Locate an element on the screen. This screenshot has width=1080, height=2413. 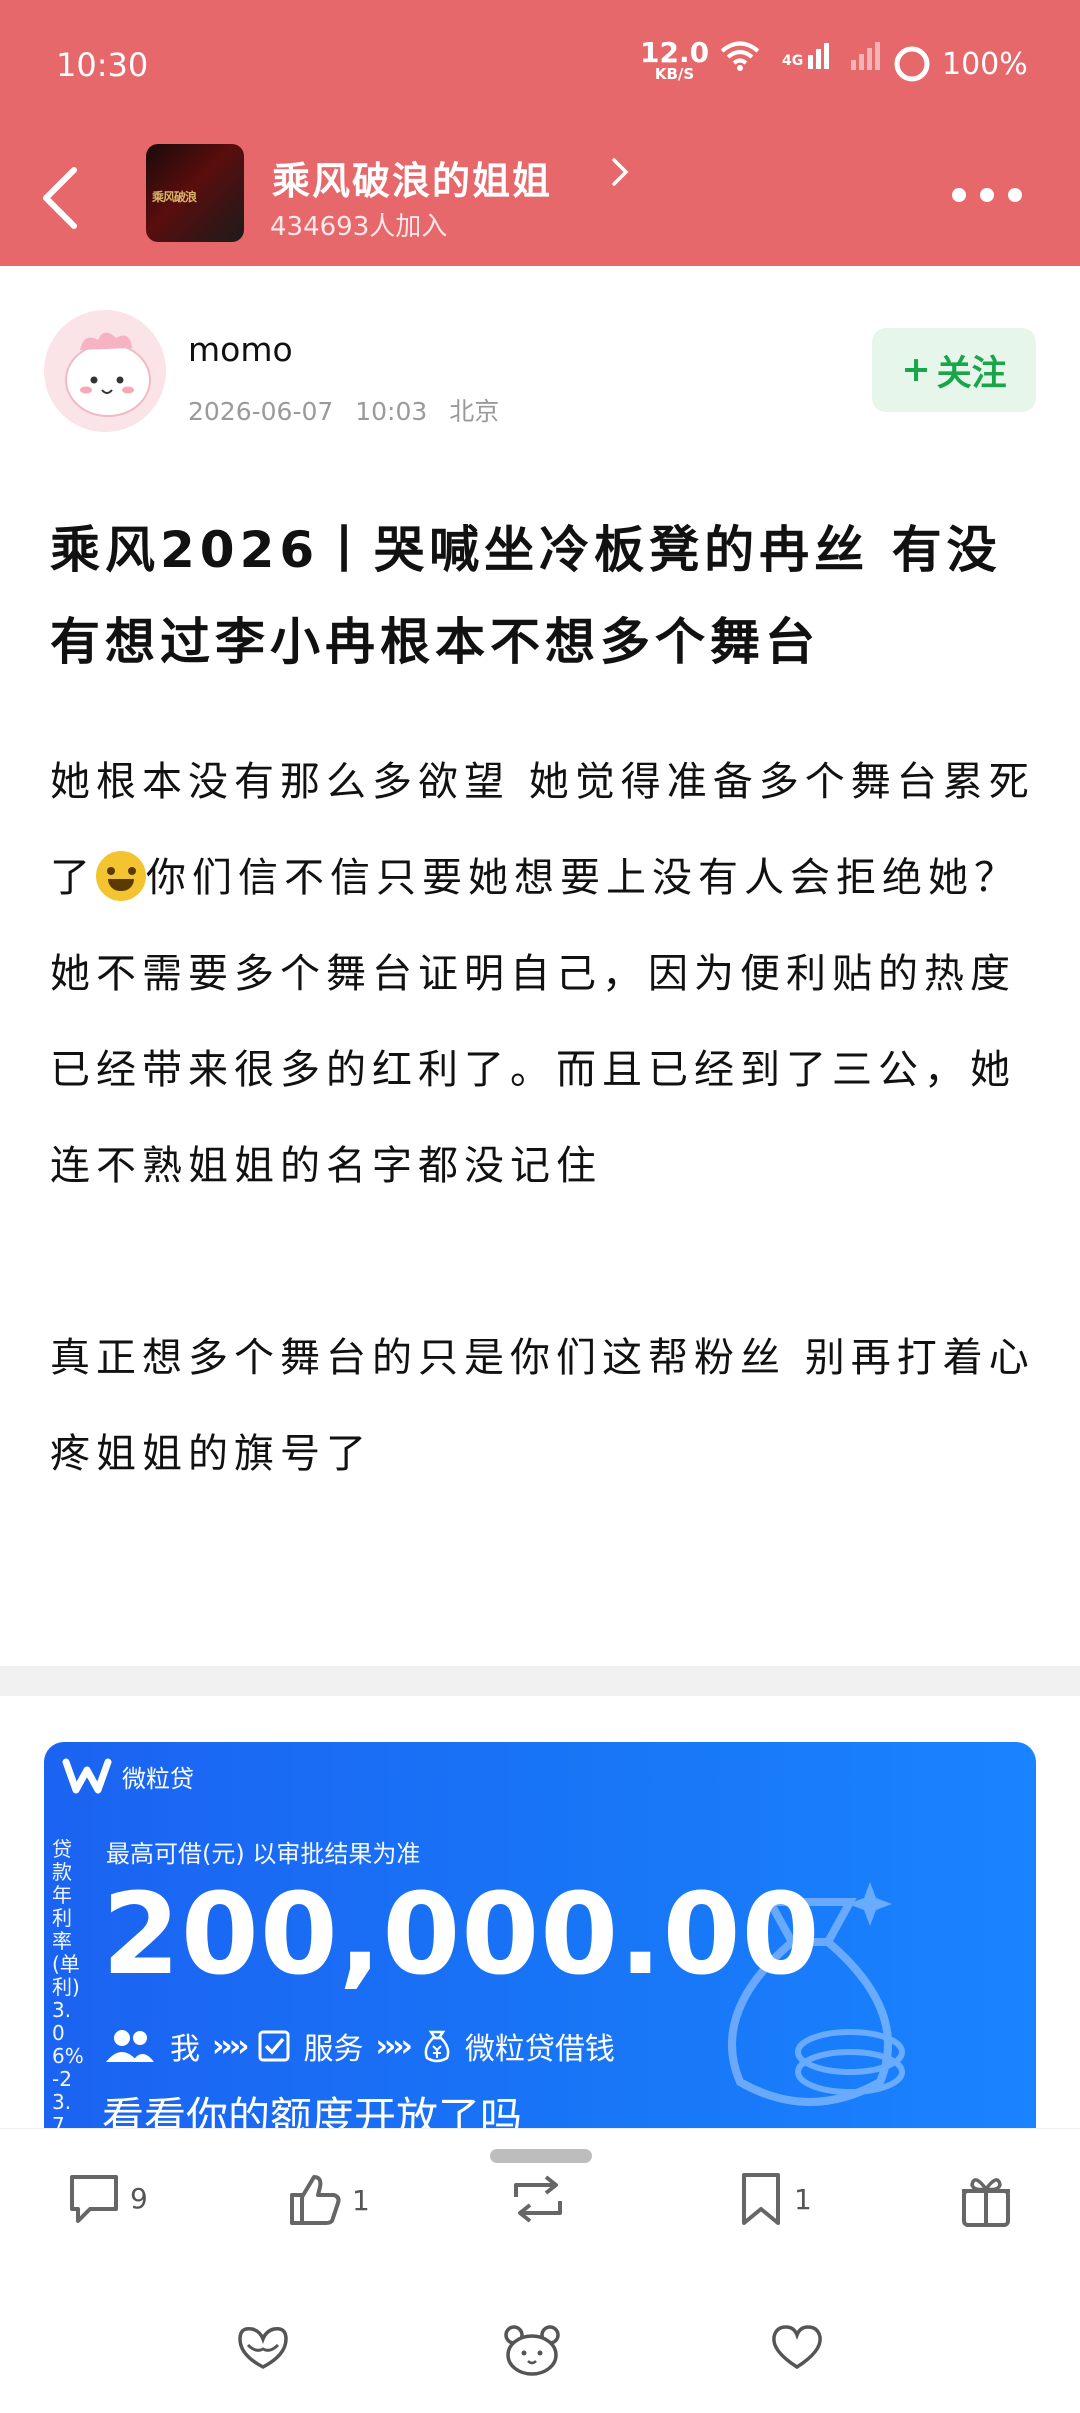
ad-rate-disclaimer: 贷款年利率(单利)3.06%-23.76 is located at coordinates (68, 1983).